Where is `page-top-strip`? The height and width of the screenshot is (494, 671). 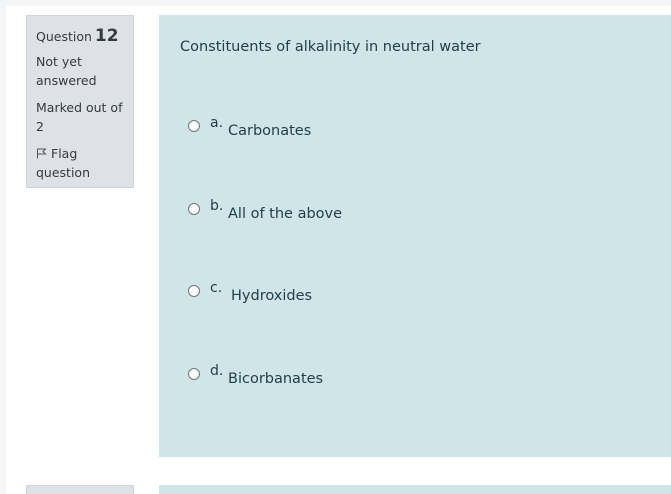
page-top-strip is located at coordinates (335, 3).